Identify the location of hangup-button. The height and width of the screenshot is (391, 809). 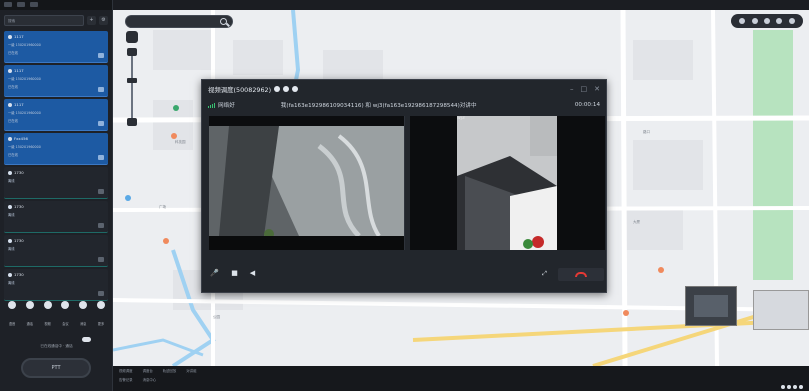
(581, 274).